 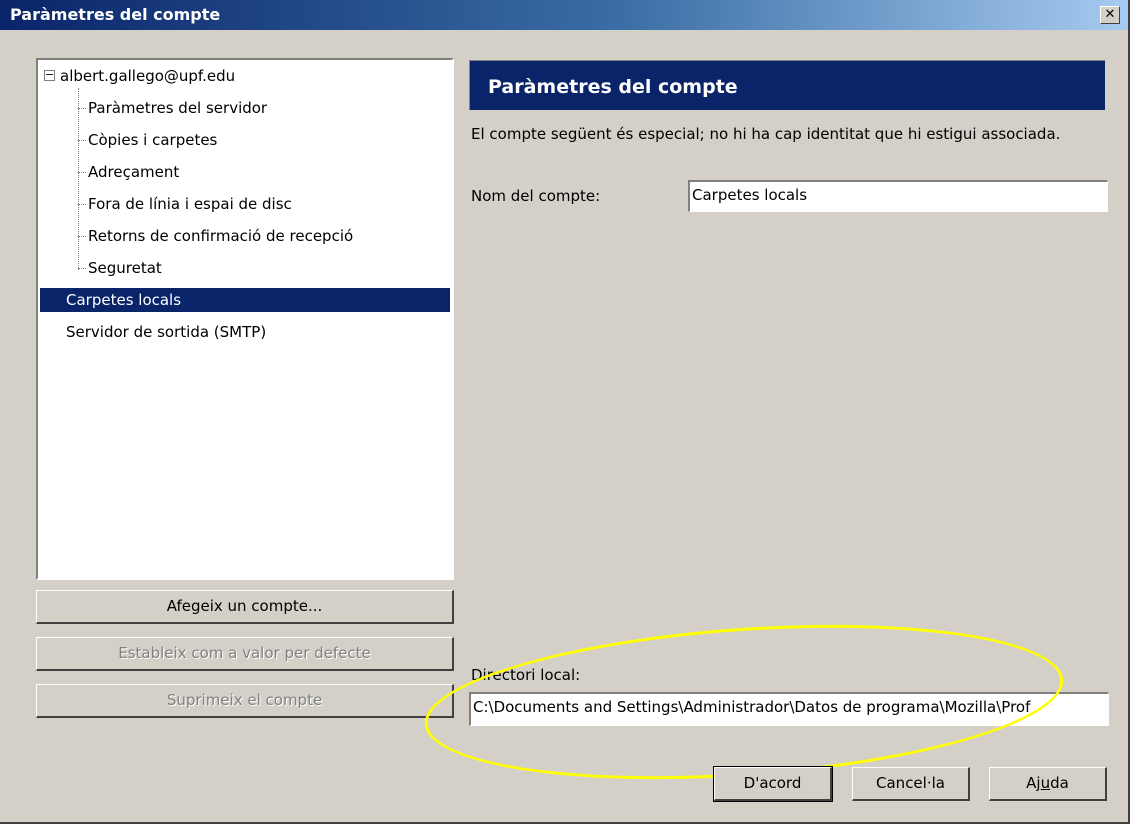 I want to click on tree-connector-vertical, so click(x=78, y=179).